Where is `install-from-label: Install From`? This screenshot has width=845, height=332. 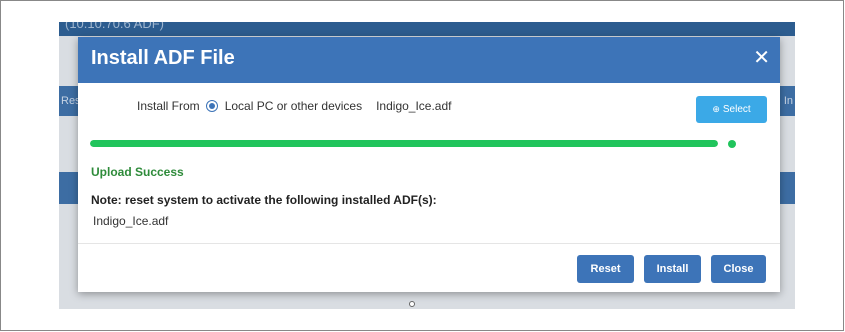 install-from-label: Install From is located at coordinates (168, 106).